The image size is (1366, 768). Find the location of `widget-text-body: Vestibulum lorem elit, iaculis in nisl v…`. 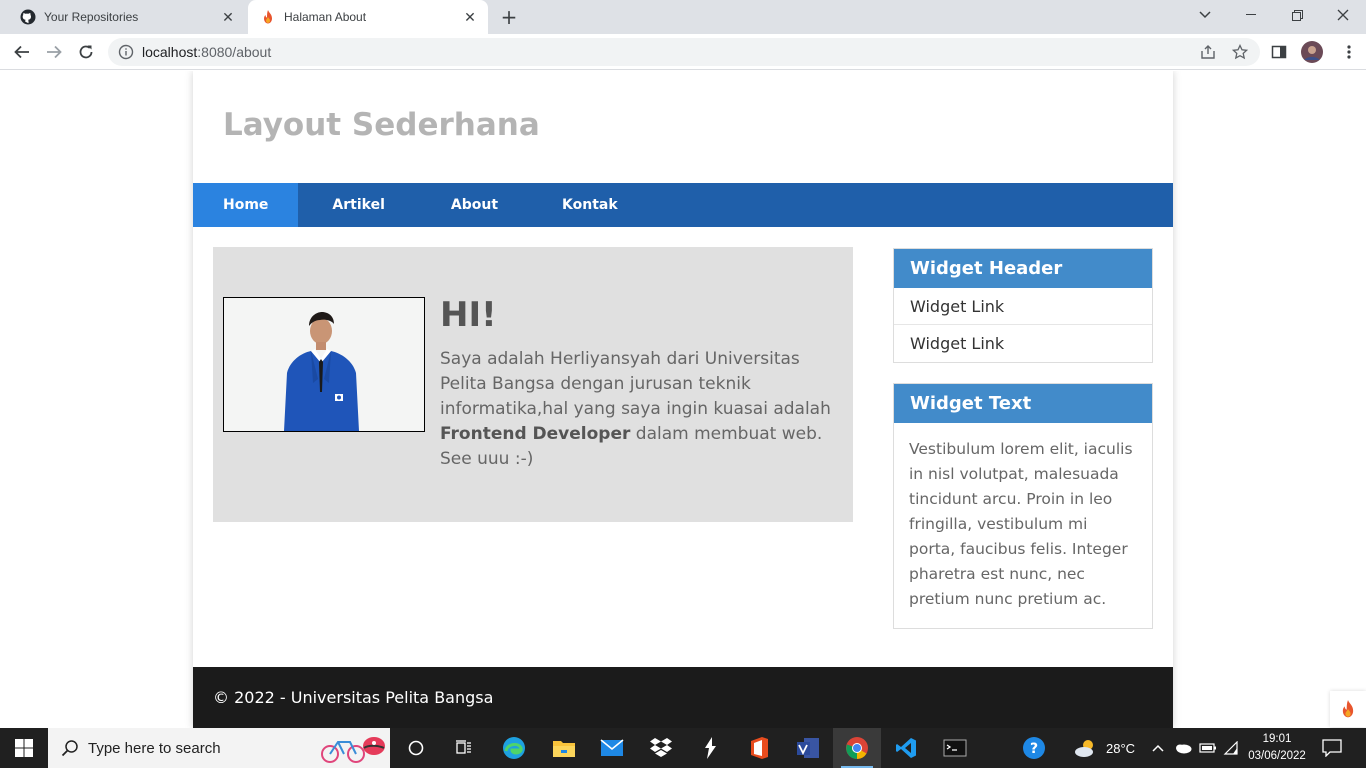

widget-text-body: Vestibulum lorem elit, iaculis in nisl v… is located at coordinates (1021, 524).